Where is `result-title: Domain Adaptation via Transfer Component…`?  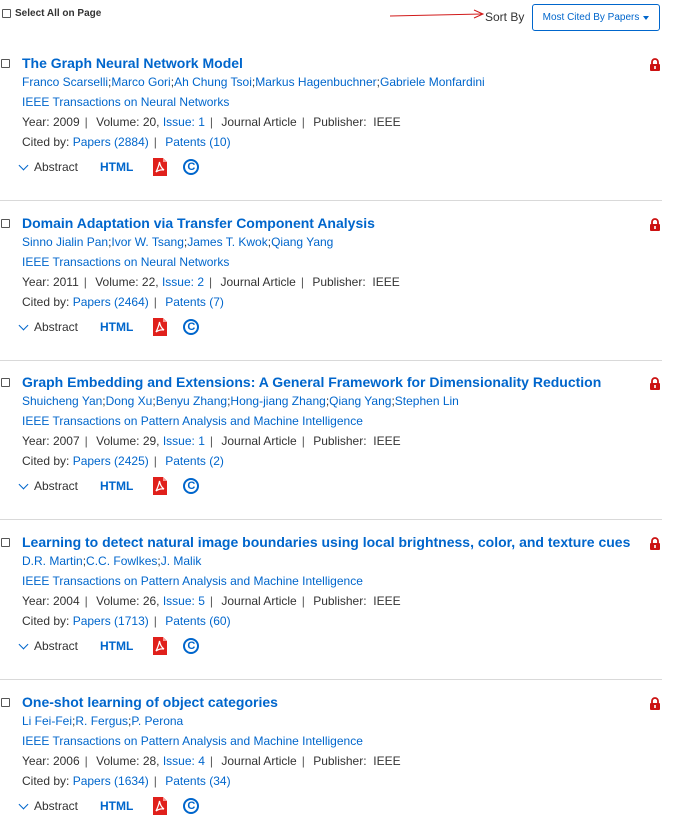
result-title: Domain Adaptation via Transfer Component… is located at coordinates (198, 223).